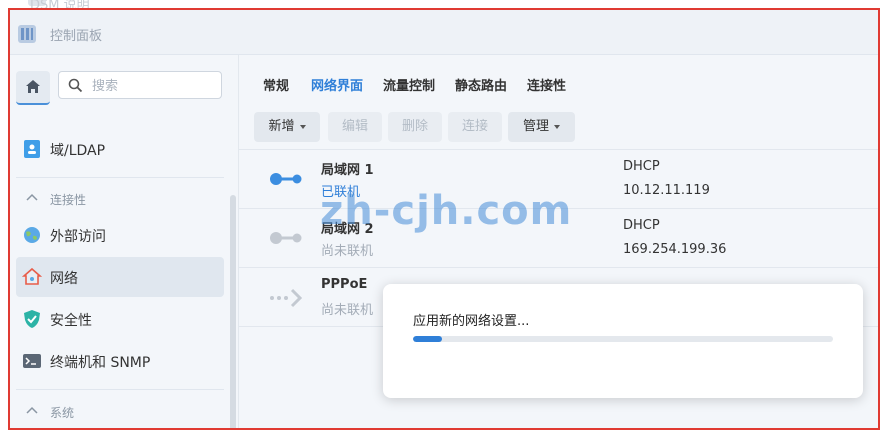 This screenshot has width=885, height=434. I want to click on edit-button-label: 编辑, so click(354, 126).